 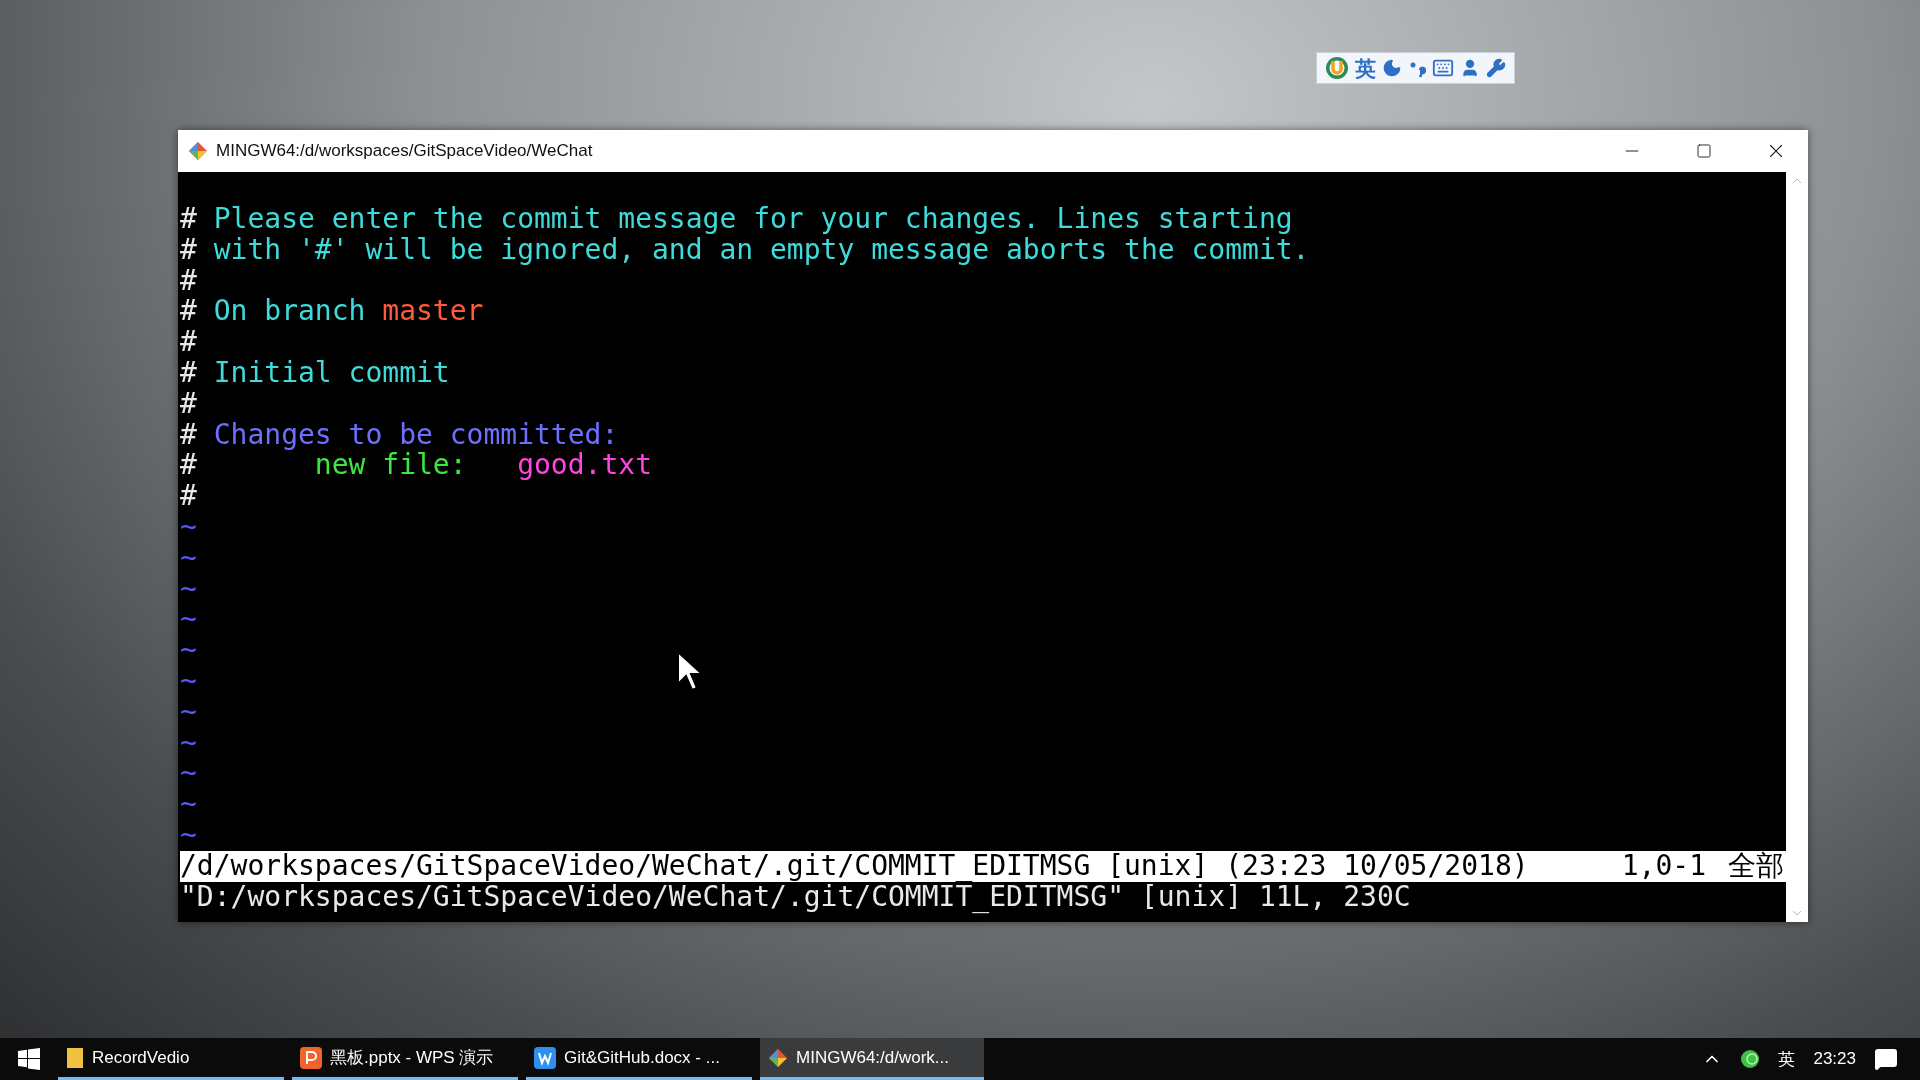 I want to click on editor-text: On branch, so click(x=289, y=312).